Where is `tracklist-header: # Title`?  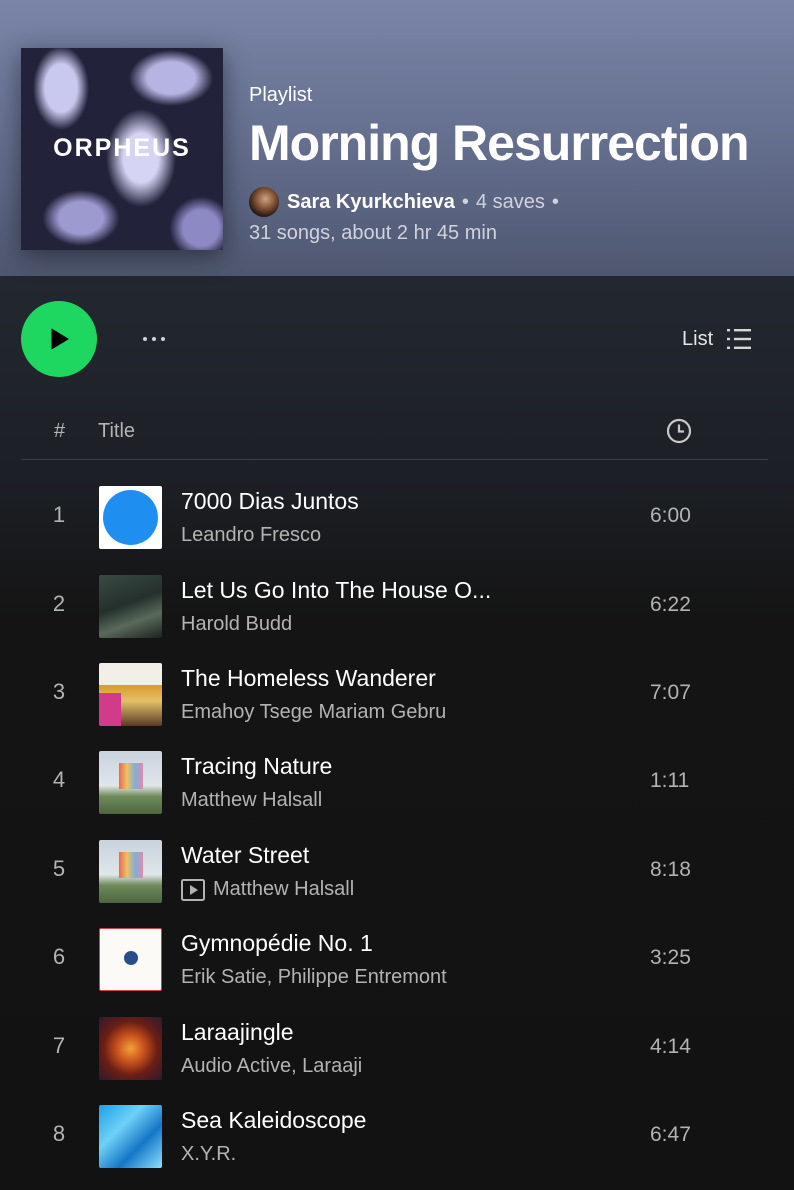 tracklist-header: # Title is located at coordinates (394, 434).